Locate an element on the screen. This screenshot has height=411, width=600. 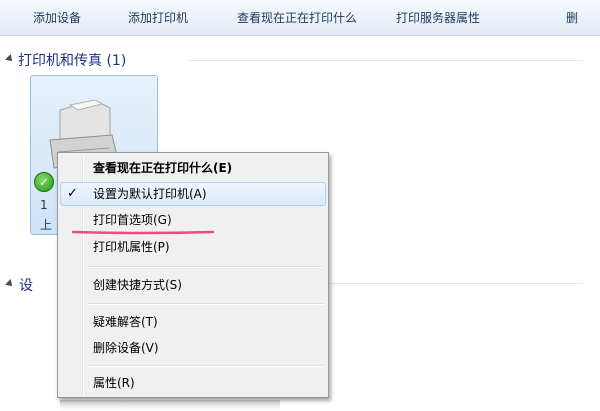
remove-device-button: 删 is located at coordinates (572, 18).